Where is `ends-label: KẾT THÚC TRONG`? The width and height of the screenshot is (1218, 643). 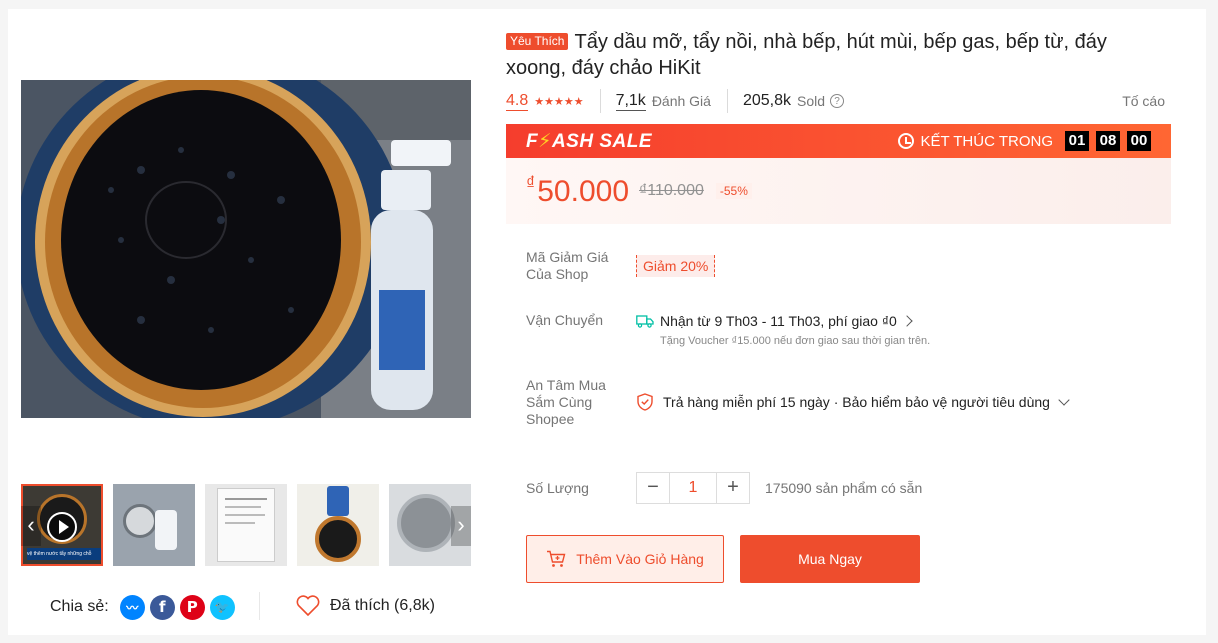 ends-label: KẾT THÚC TRONG is located at coordinates (986, 141).